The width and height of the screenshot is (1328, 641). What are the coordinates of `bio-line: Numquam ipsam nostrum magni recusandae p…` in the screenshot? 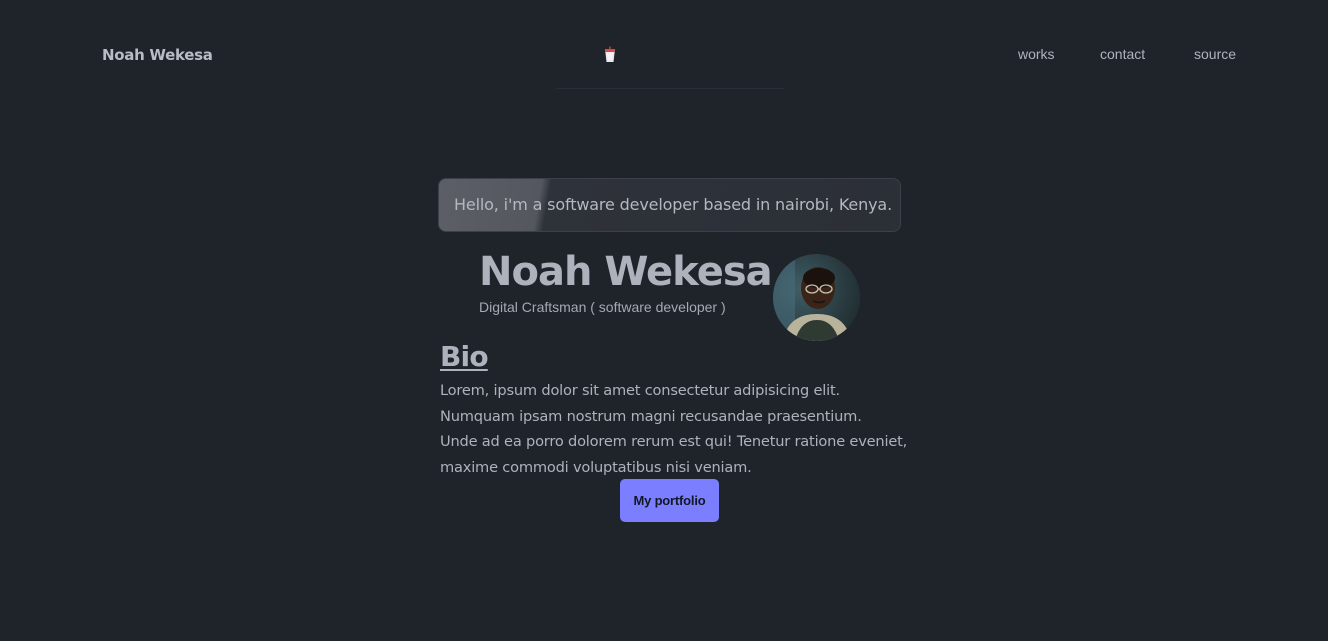 It's located at (651, 416).